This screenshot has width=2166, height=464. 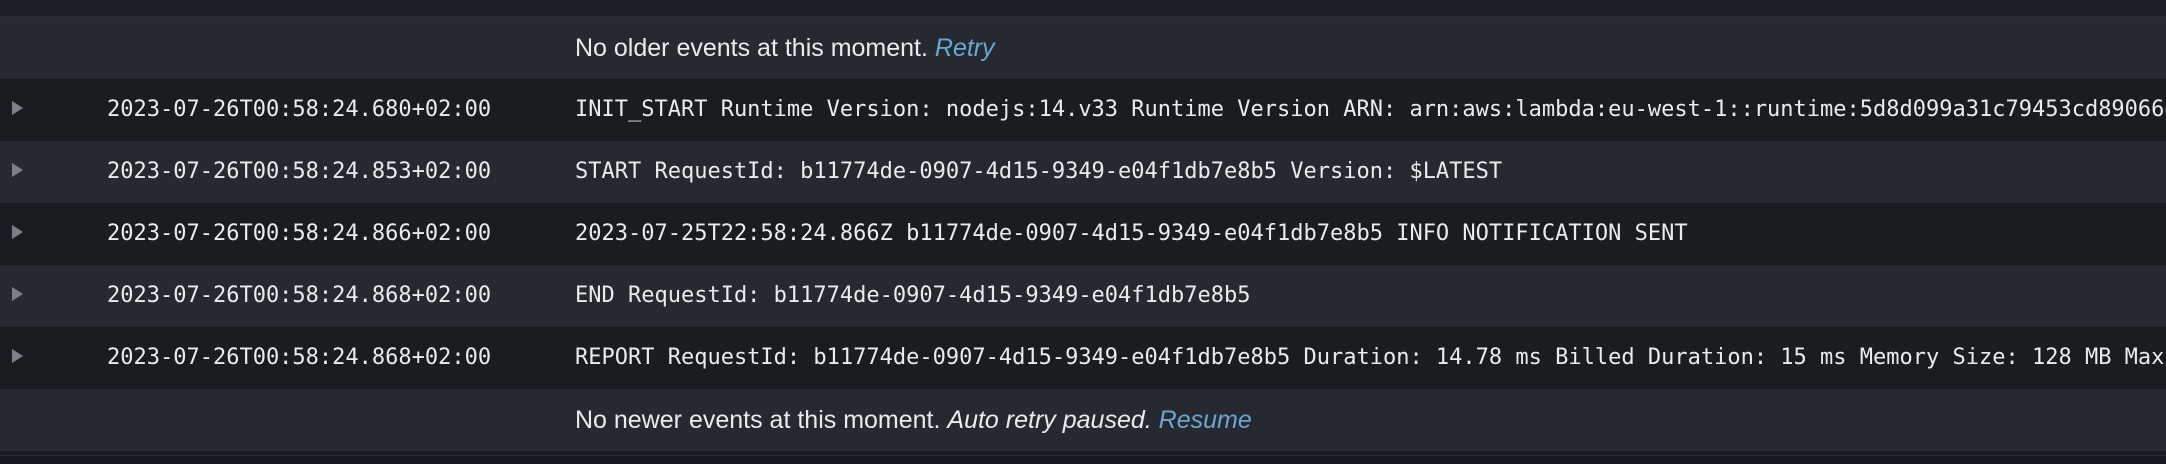 What do you see at coordinates (751, 48) in the screenshot?
I see `older-events-text: No older events at this moment.` at bounding box center [751, 48].